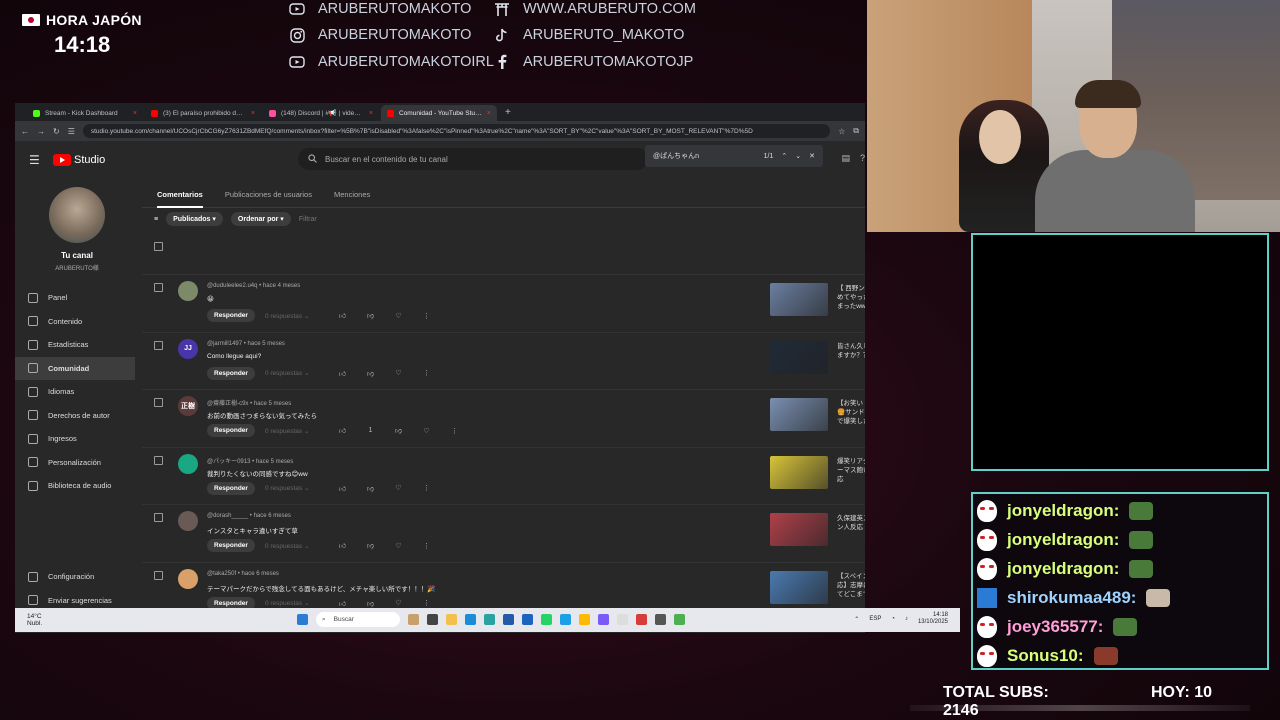  I want to click on comment-author: @taka250f, so click(221, 574).